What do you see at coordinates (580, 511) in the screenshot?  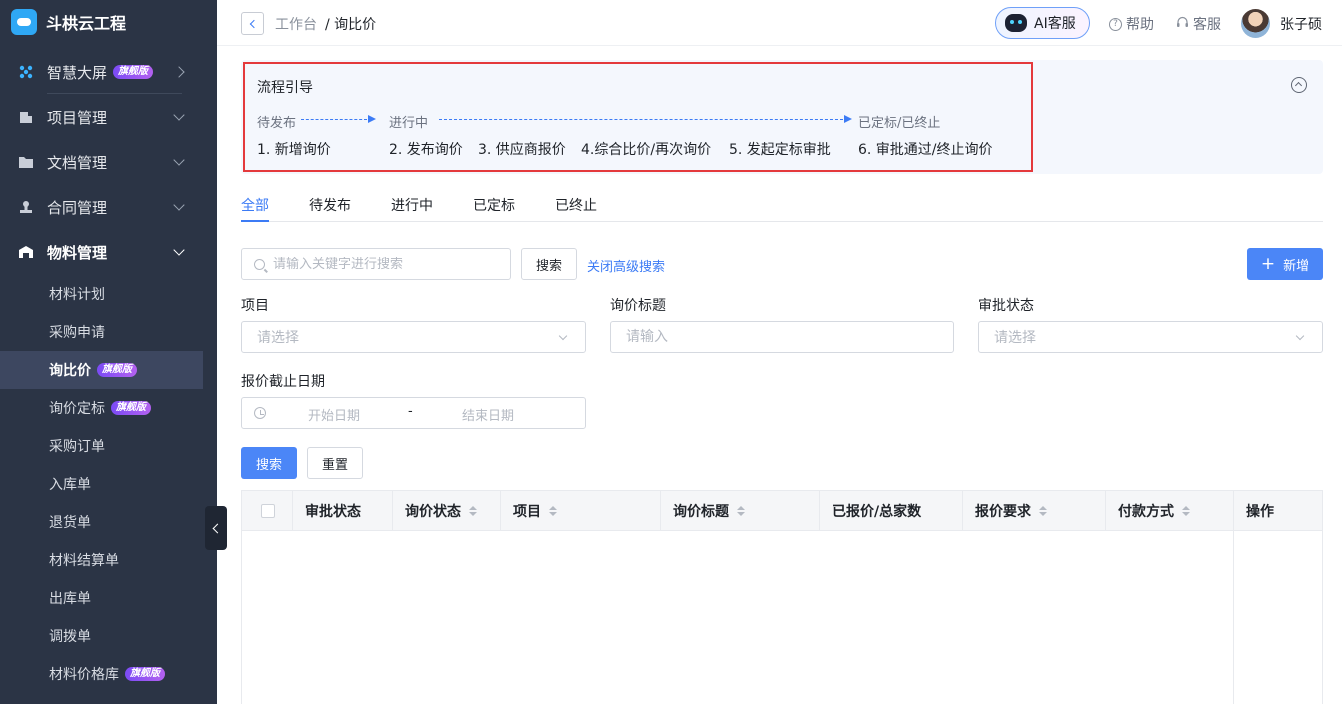 I see `column-project: 项目` at bounding box center [580, 511].